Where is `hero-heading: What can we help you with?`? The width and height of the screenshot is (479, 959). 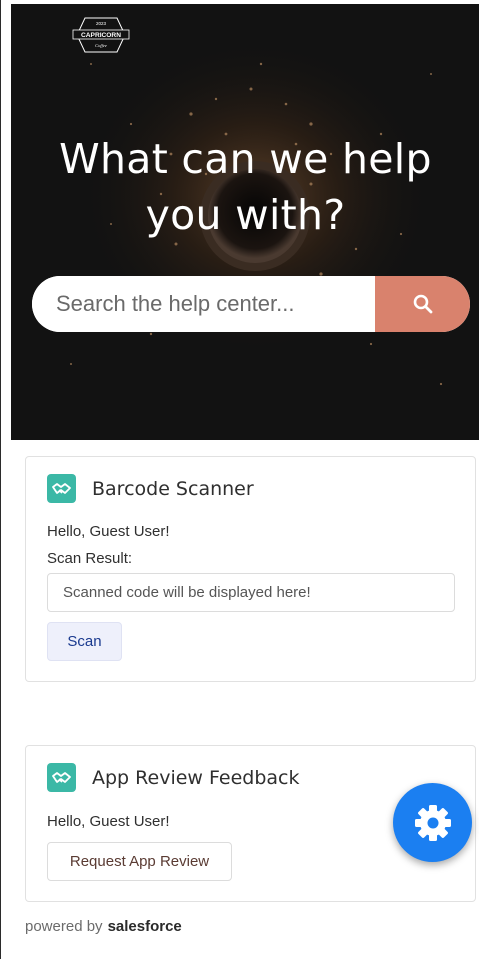
hero-heading: What can we help you with? is located at coordinates (245, 187).